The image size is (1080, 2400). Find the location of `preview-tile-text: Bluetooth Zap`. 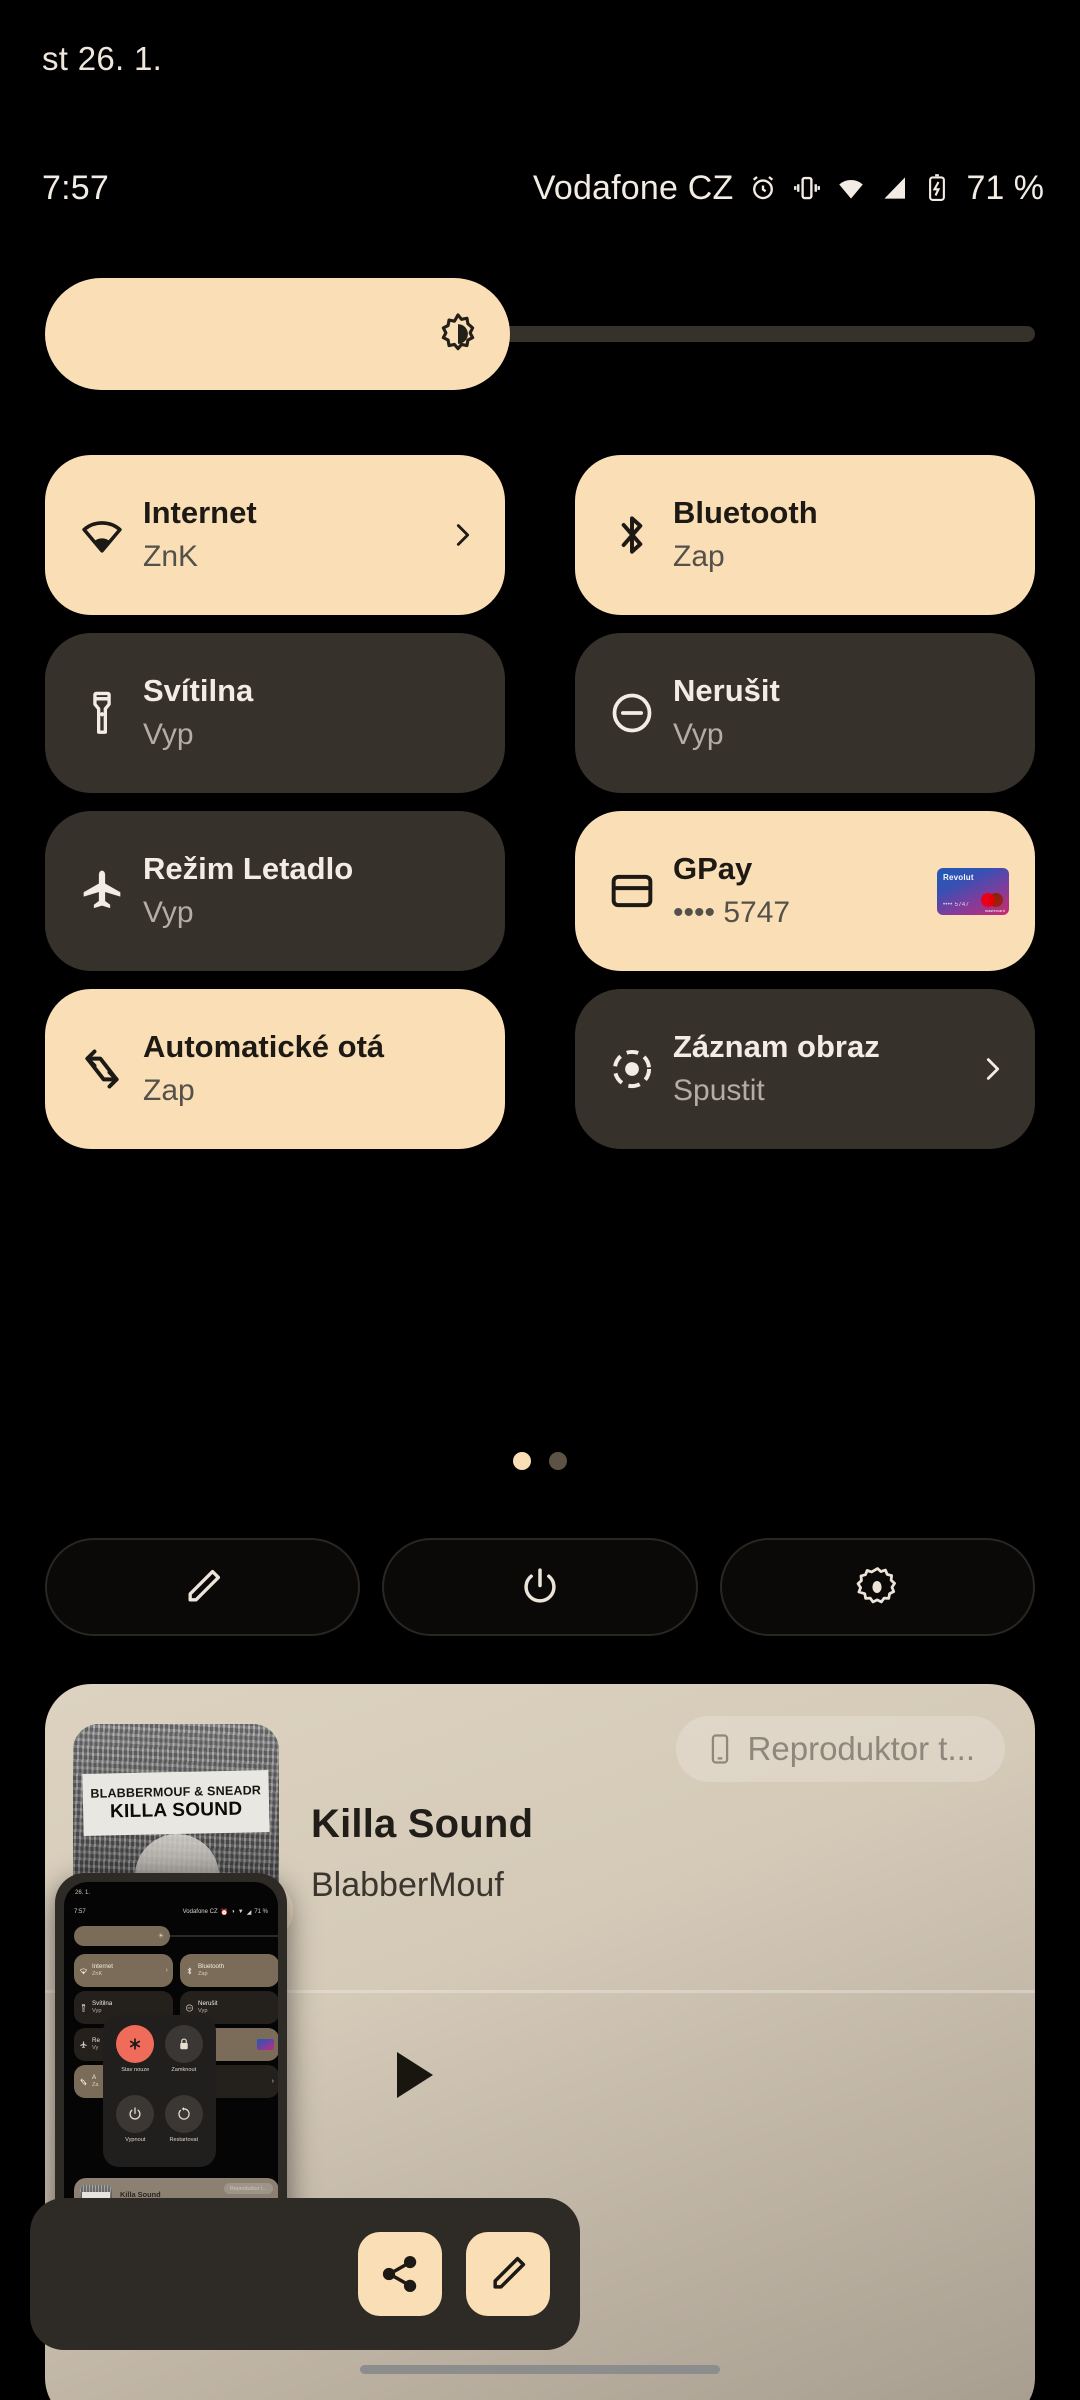

preview-tile-text: Bluetooth Zap is located at coordinates (211, 1970).